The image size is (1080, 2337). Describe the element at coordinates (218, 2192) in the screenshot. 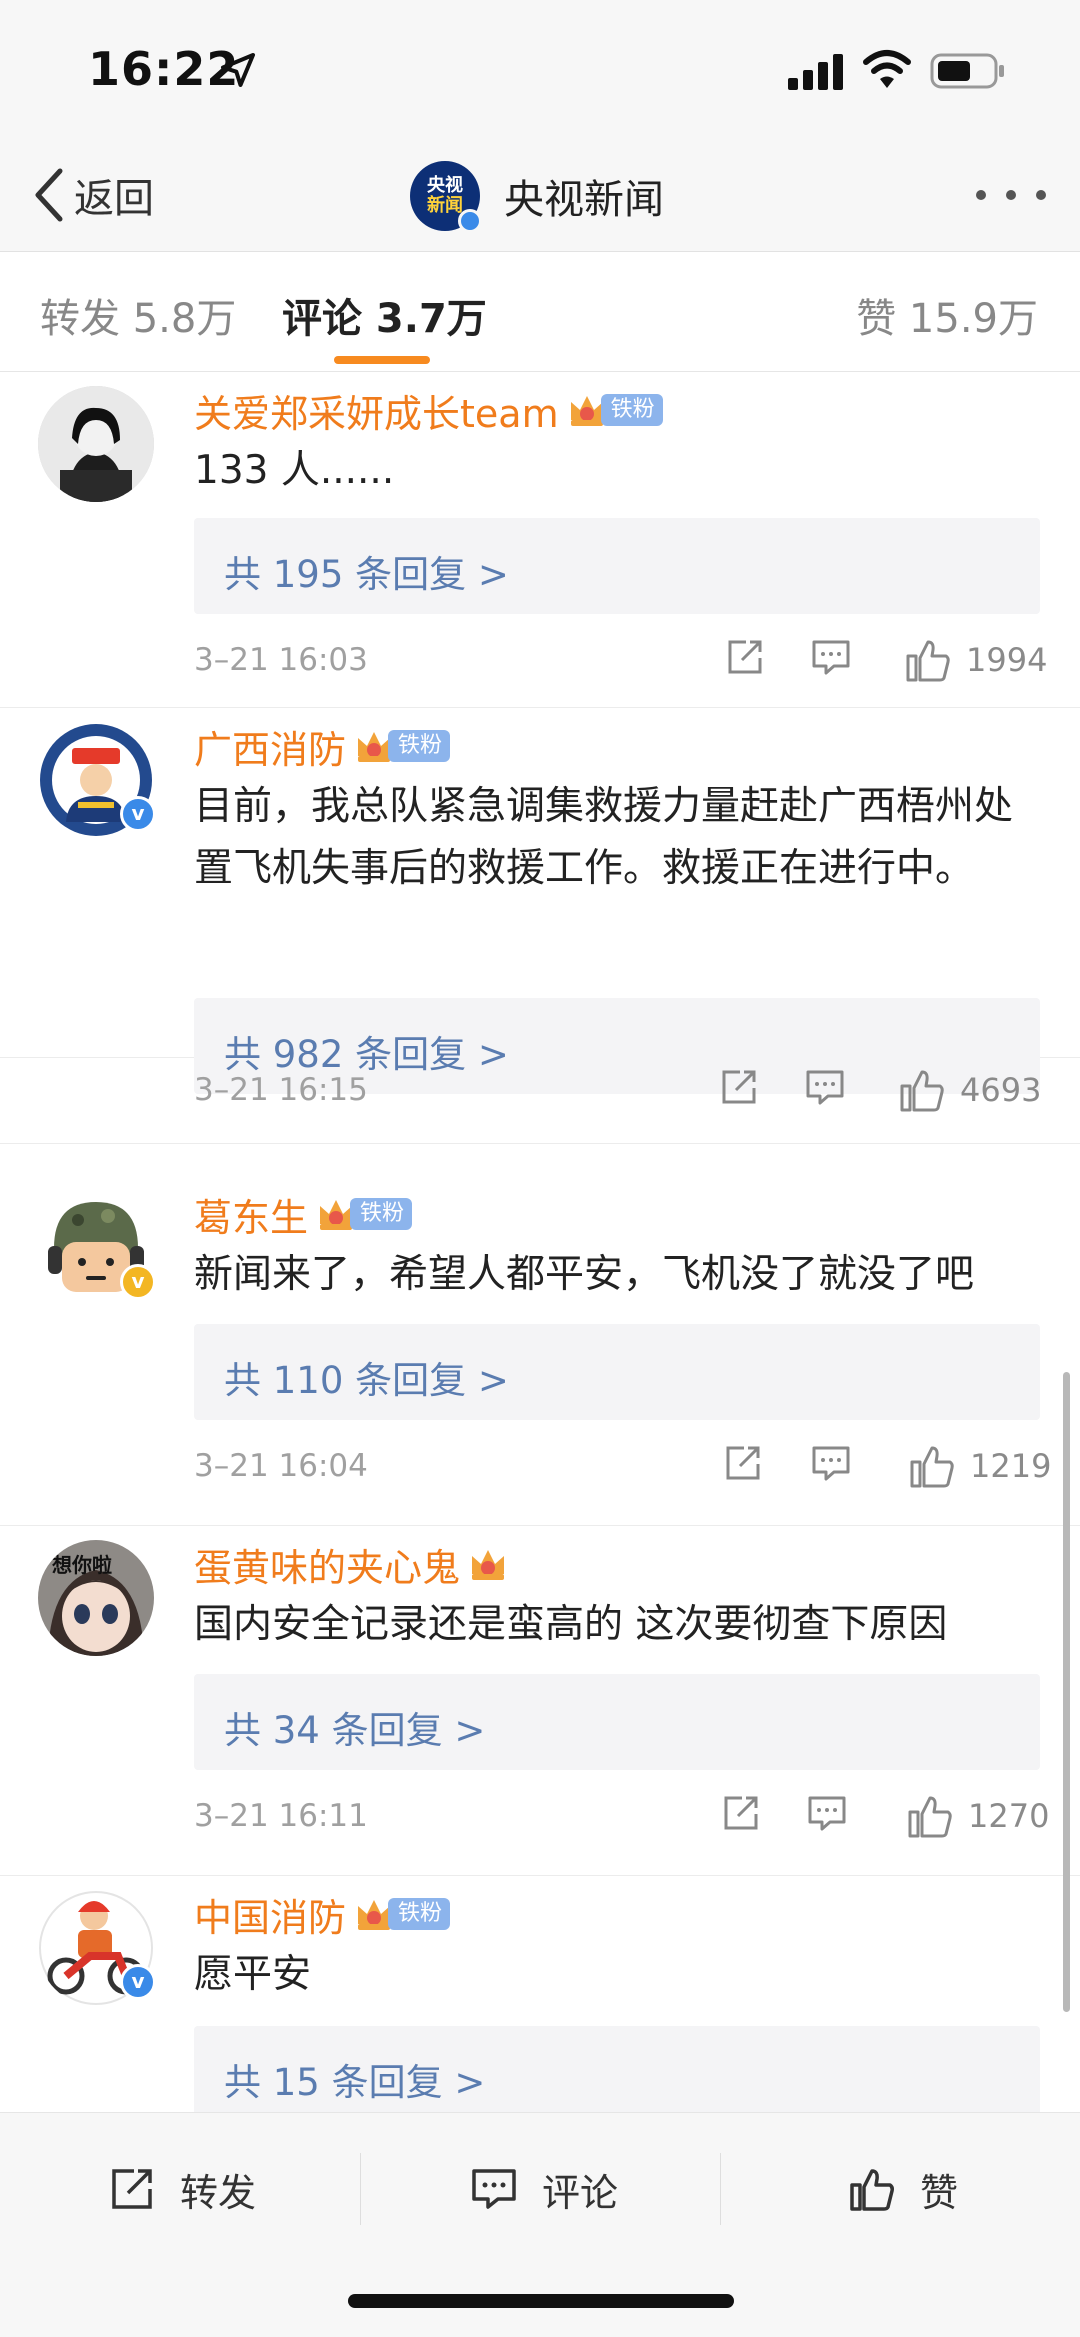

I see `repost-label: 转发` at that location.